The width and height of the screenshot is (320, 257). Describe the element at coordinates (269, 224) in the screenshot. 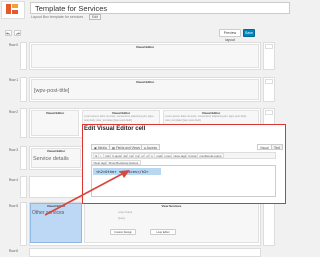

I see `row-actions` at that location.